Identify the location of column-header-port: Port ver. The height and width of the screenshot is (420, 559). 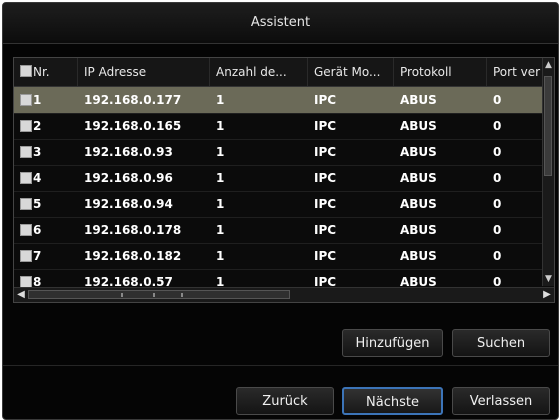
(515, 72).